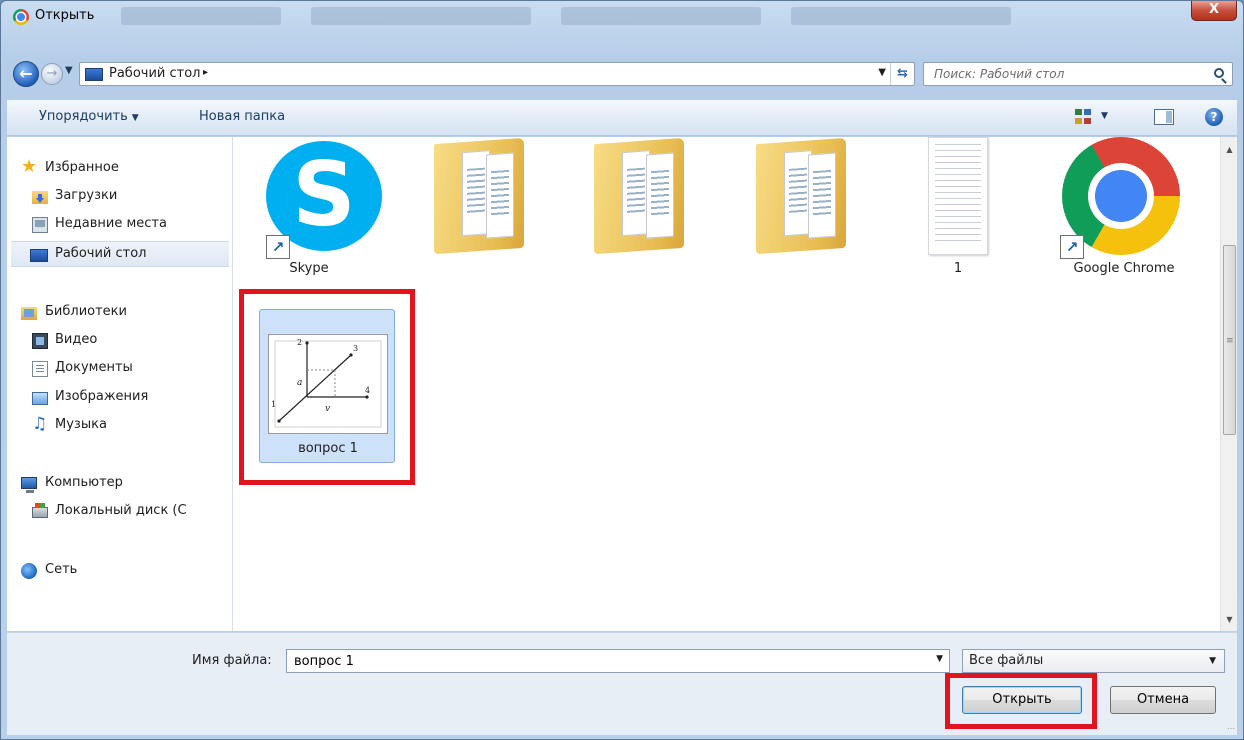 The width and height of the screenshot is (1244, 740). What do you see at coordinates (102, 396) in the screenshot?
I see `nav-label: Изображения` at bounding box center [102, 396].